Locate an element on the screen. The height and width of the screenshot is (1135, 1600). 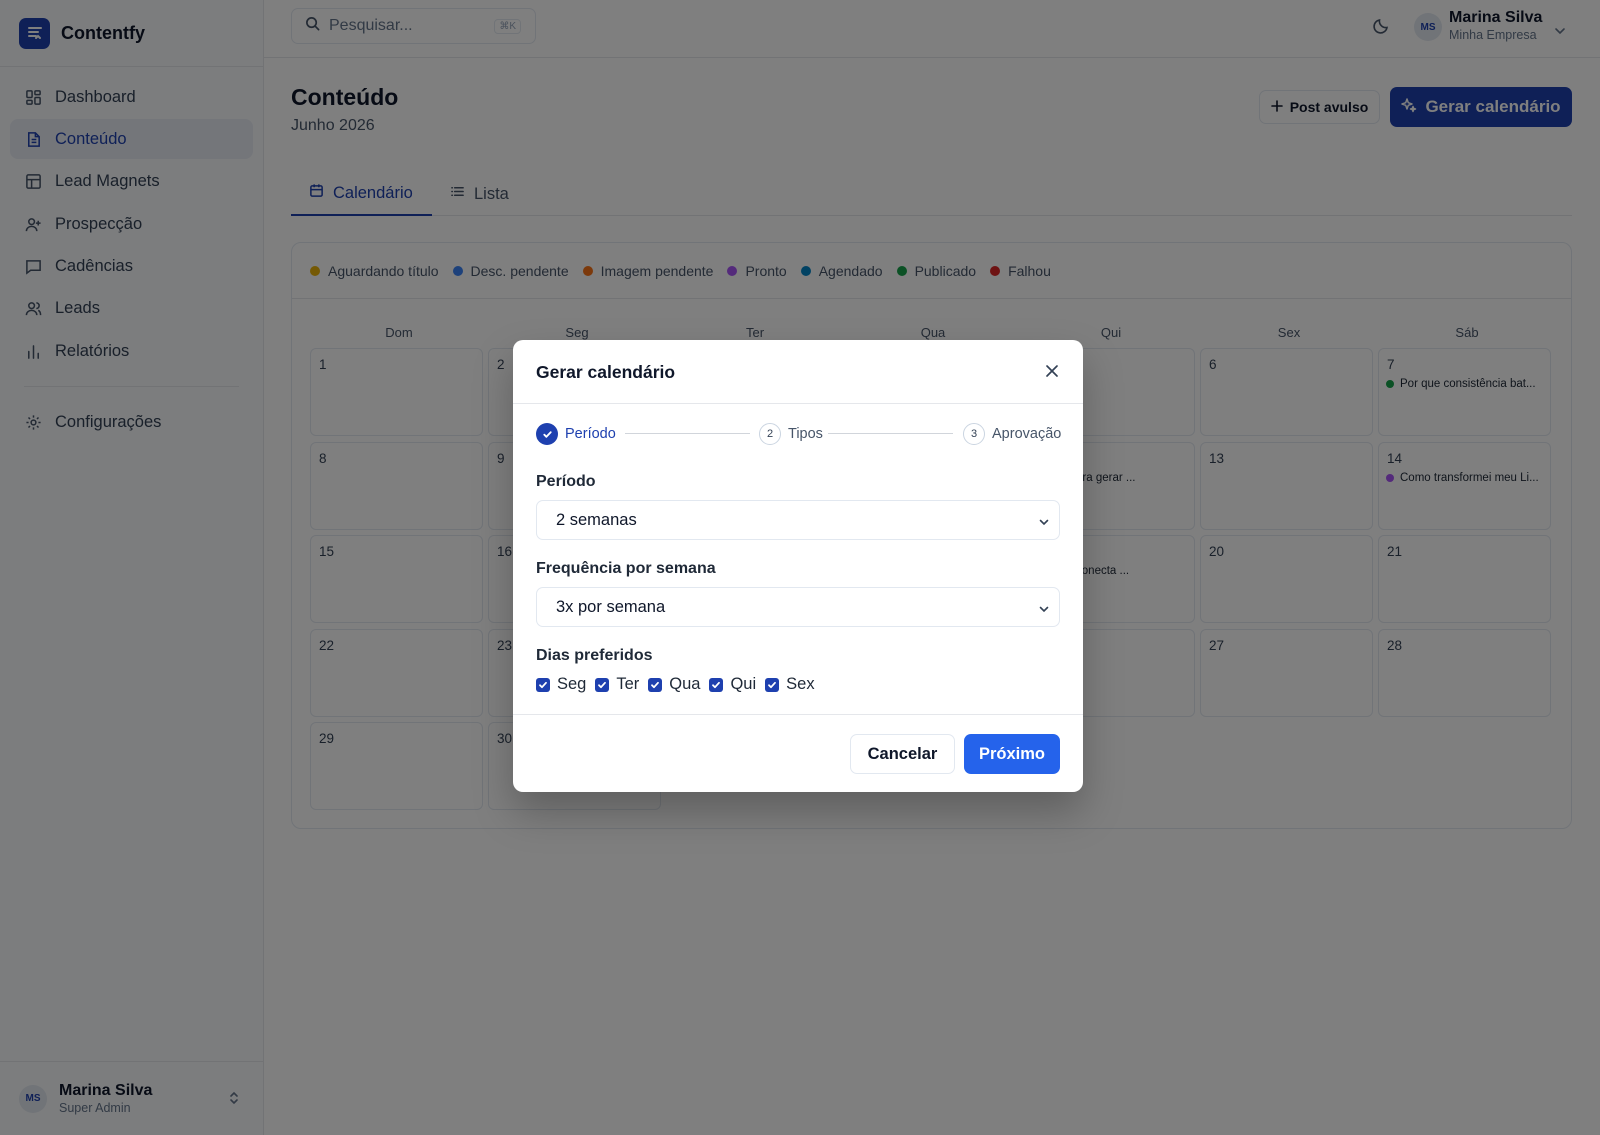
step-number: 2 is located at coordinates (770, 434).